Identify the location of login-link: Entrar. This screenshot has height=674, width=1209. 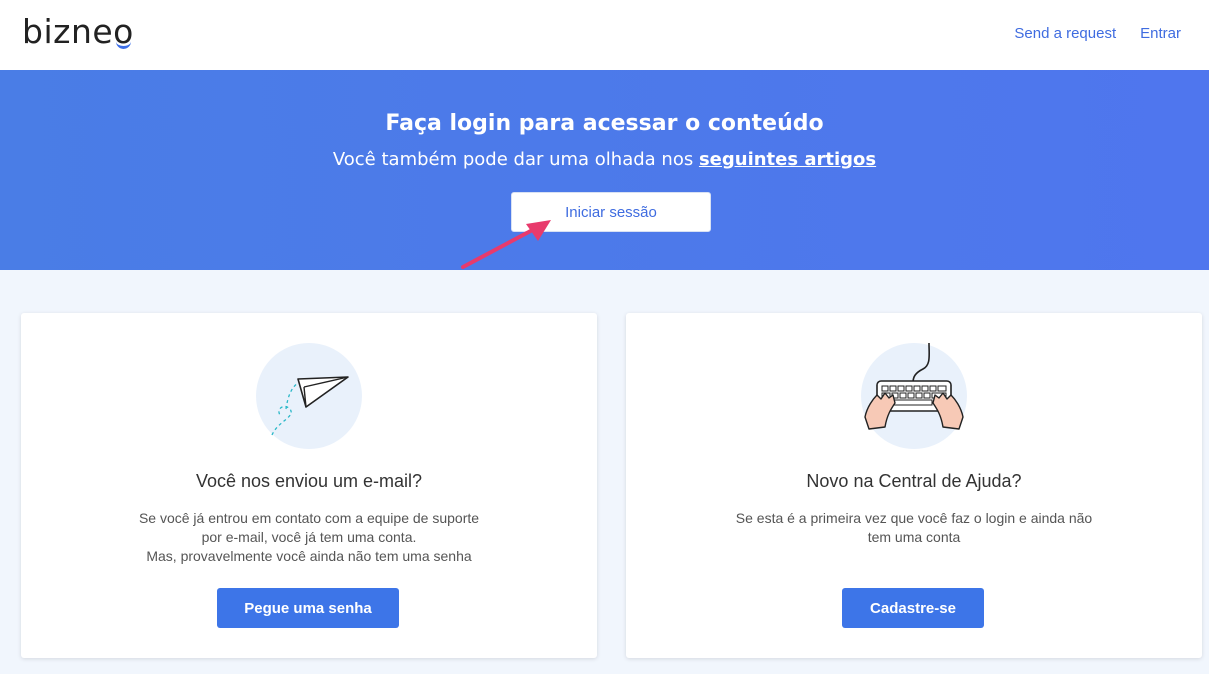
(1160, 33).